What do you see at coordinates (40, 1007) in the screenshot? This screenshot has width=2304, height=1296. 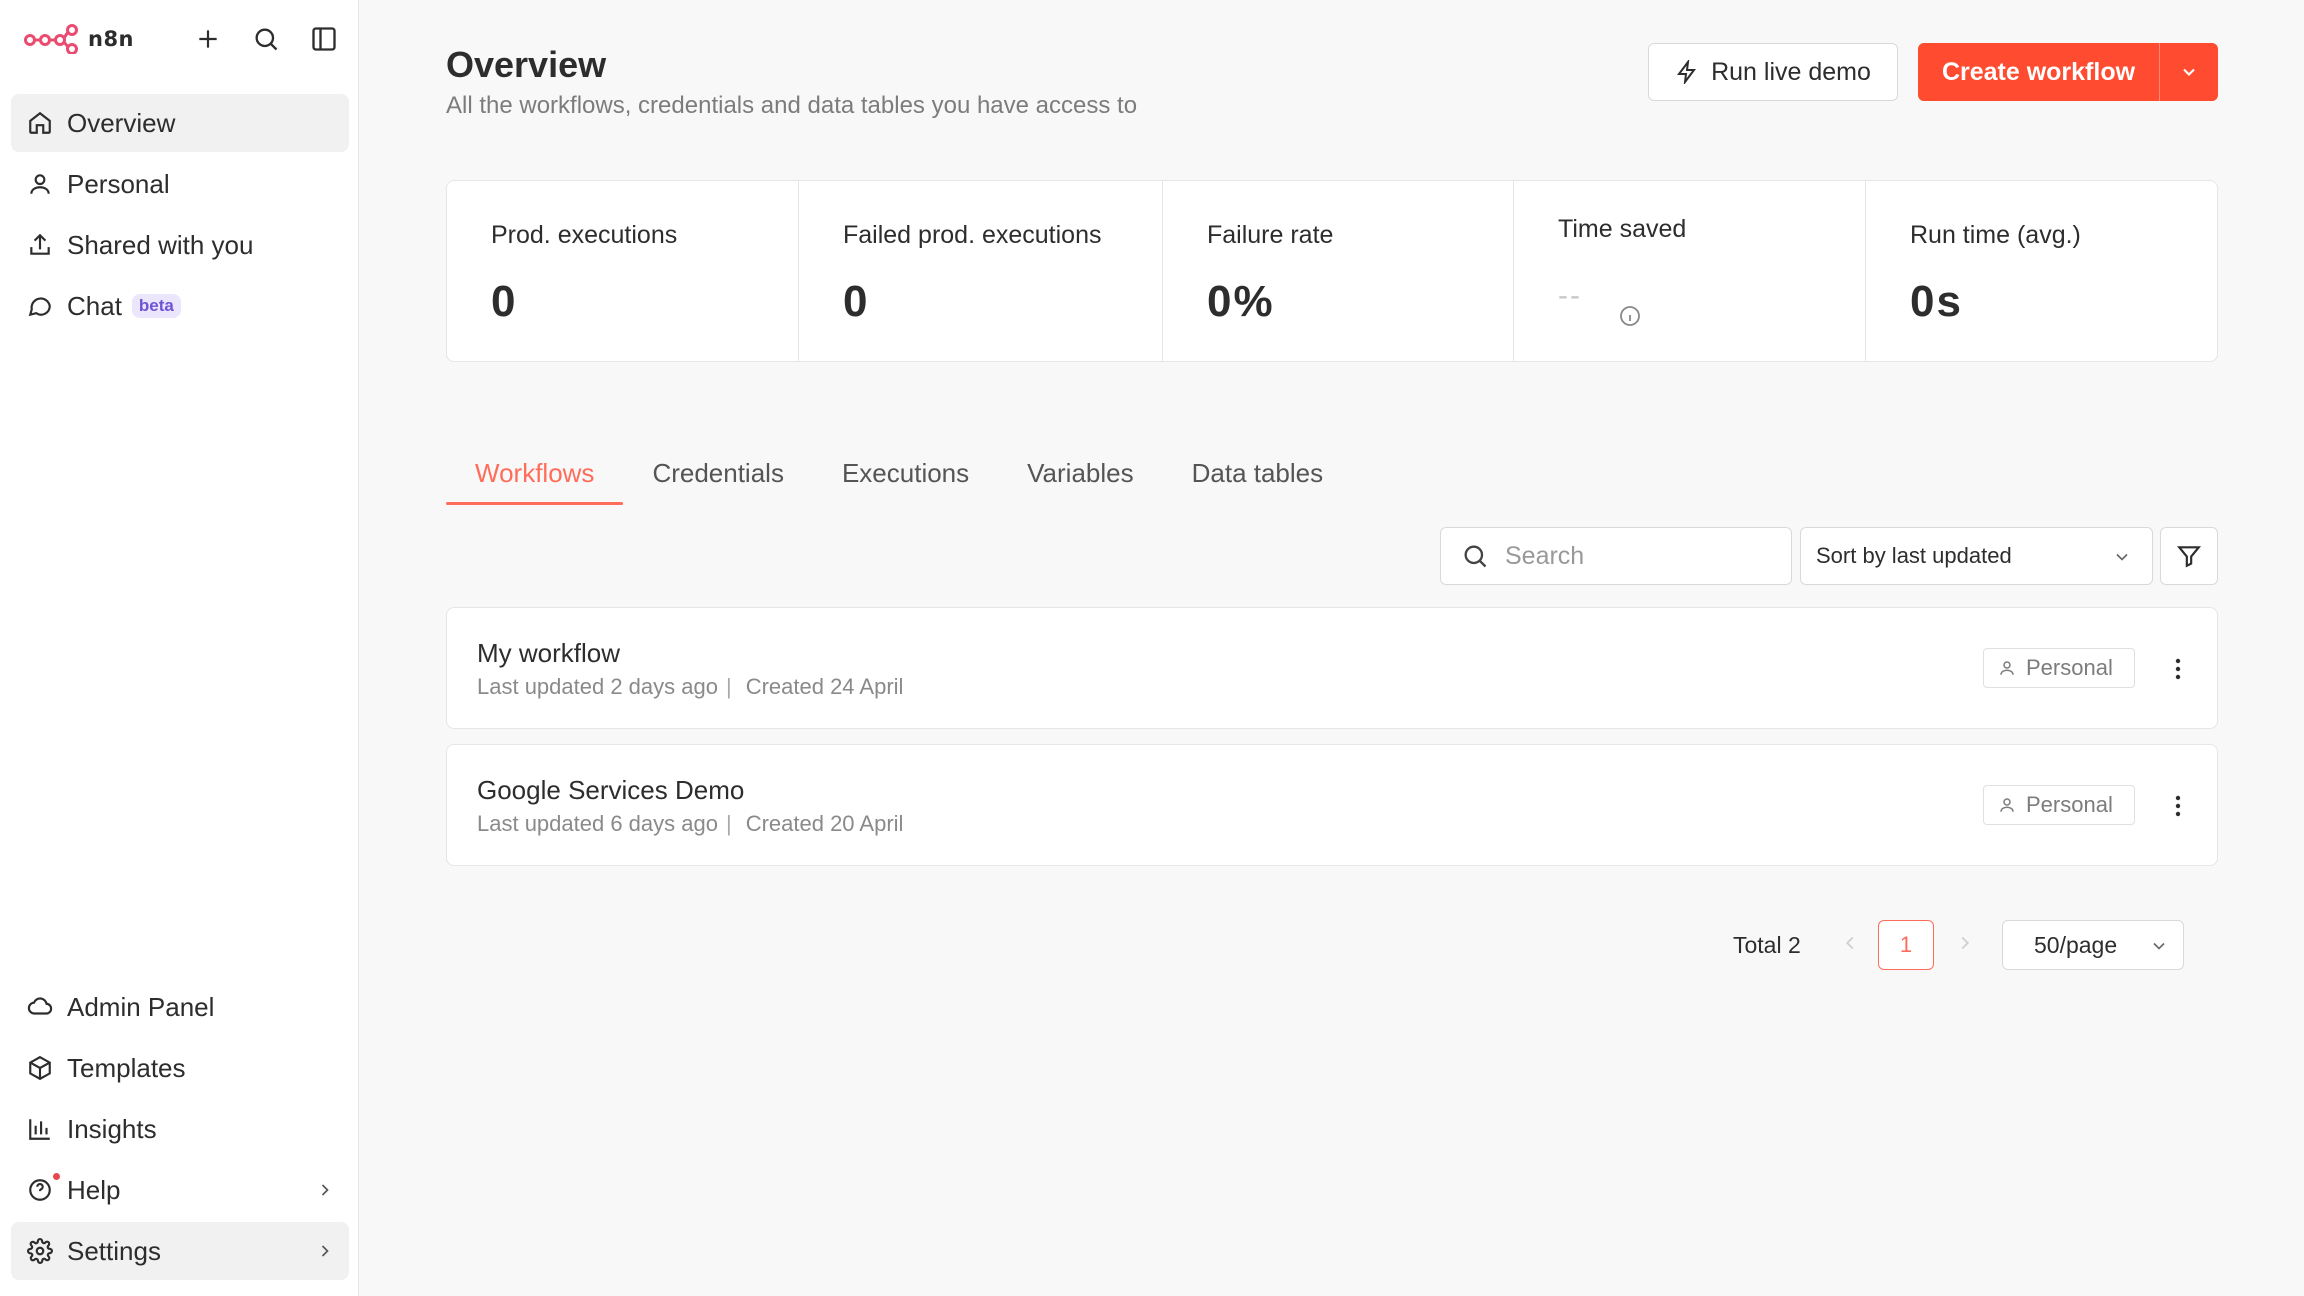 I see `cloud-icon` at bounding box center [40, 1007].